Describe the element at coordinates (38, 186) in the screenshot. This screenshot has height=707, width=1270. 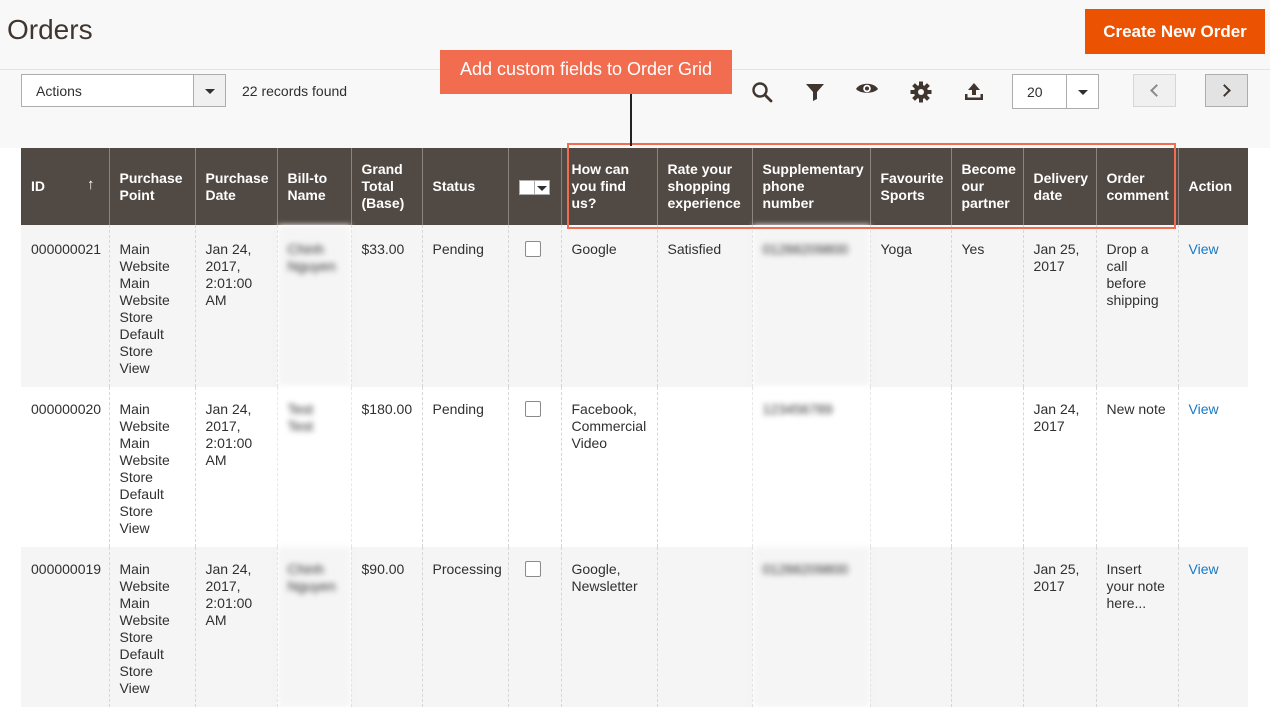
I see `column-header-label: ID` at that location.